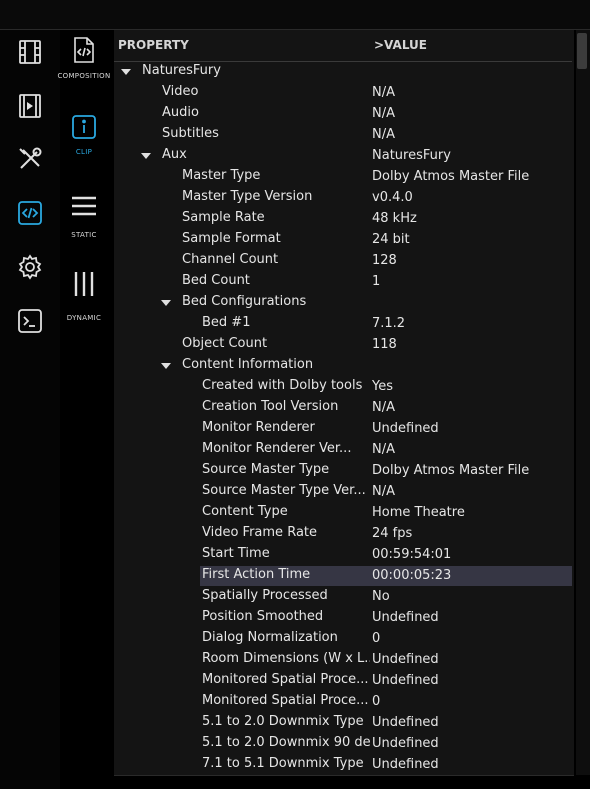 The width and height of the screenshot is (590, 789). What do you see at coordinates (343, 617) in the screenshot?
I see `table-row: Position Smoothed Undefined` at bounding box center [343, 617].